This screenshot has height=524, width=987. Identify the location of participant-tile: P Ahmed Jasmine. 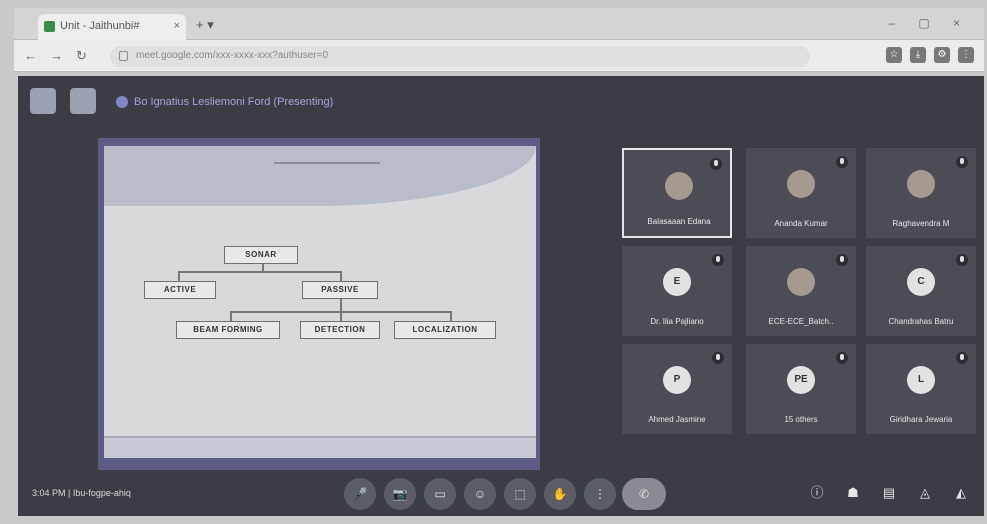
(677, 389).